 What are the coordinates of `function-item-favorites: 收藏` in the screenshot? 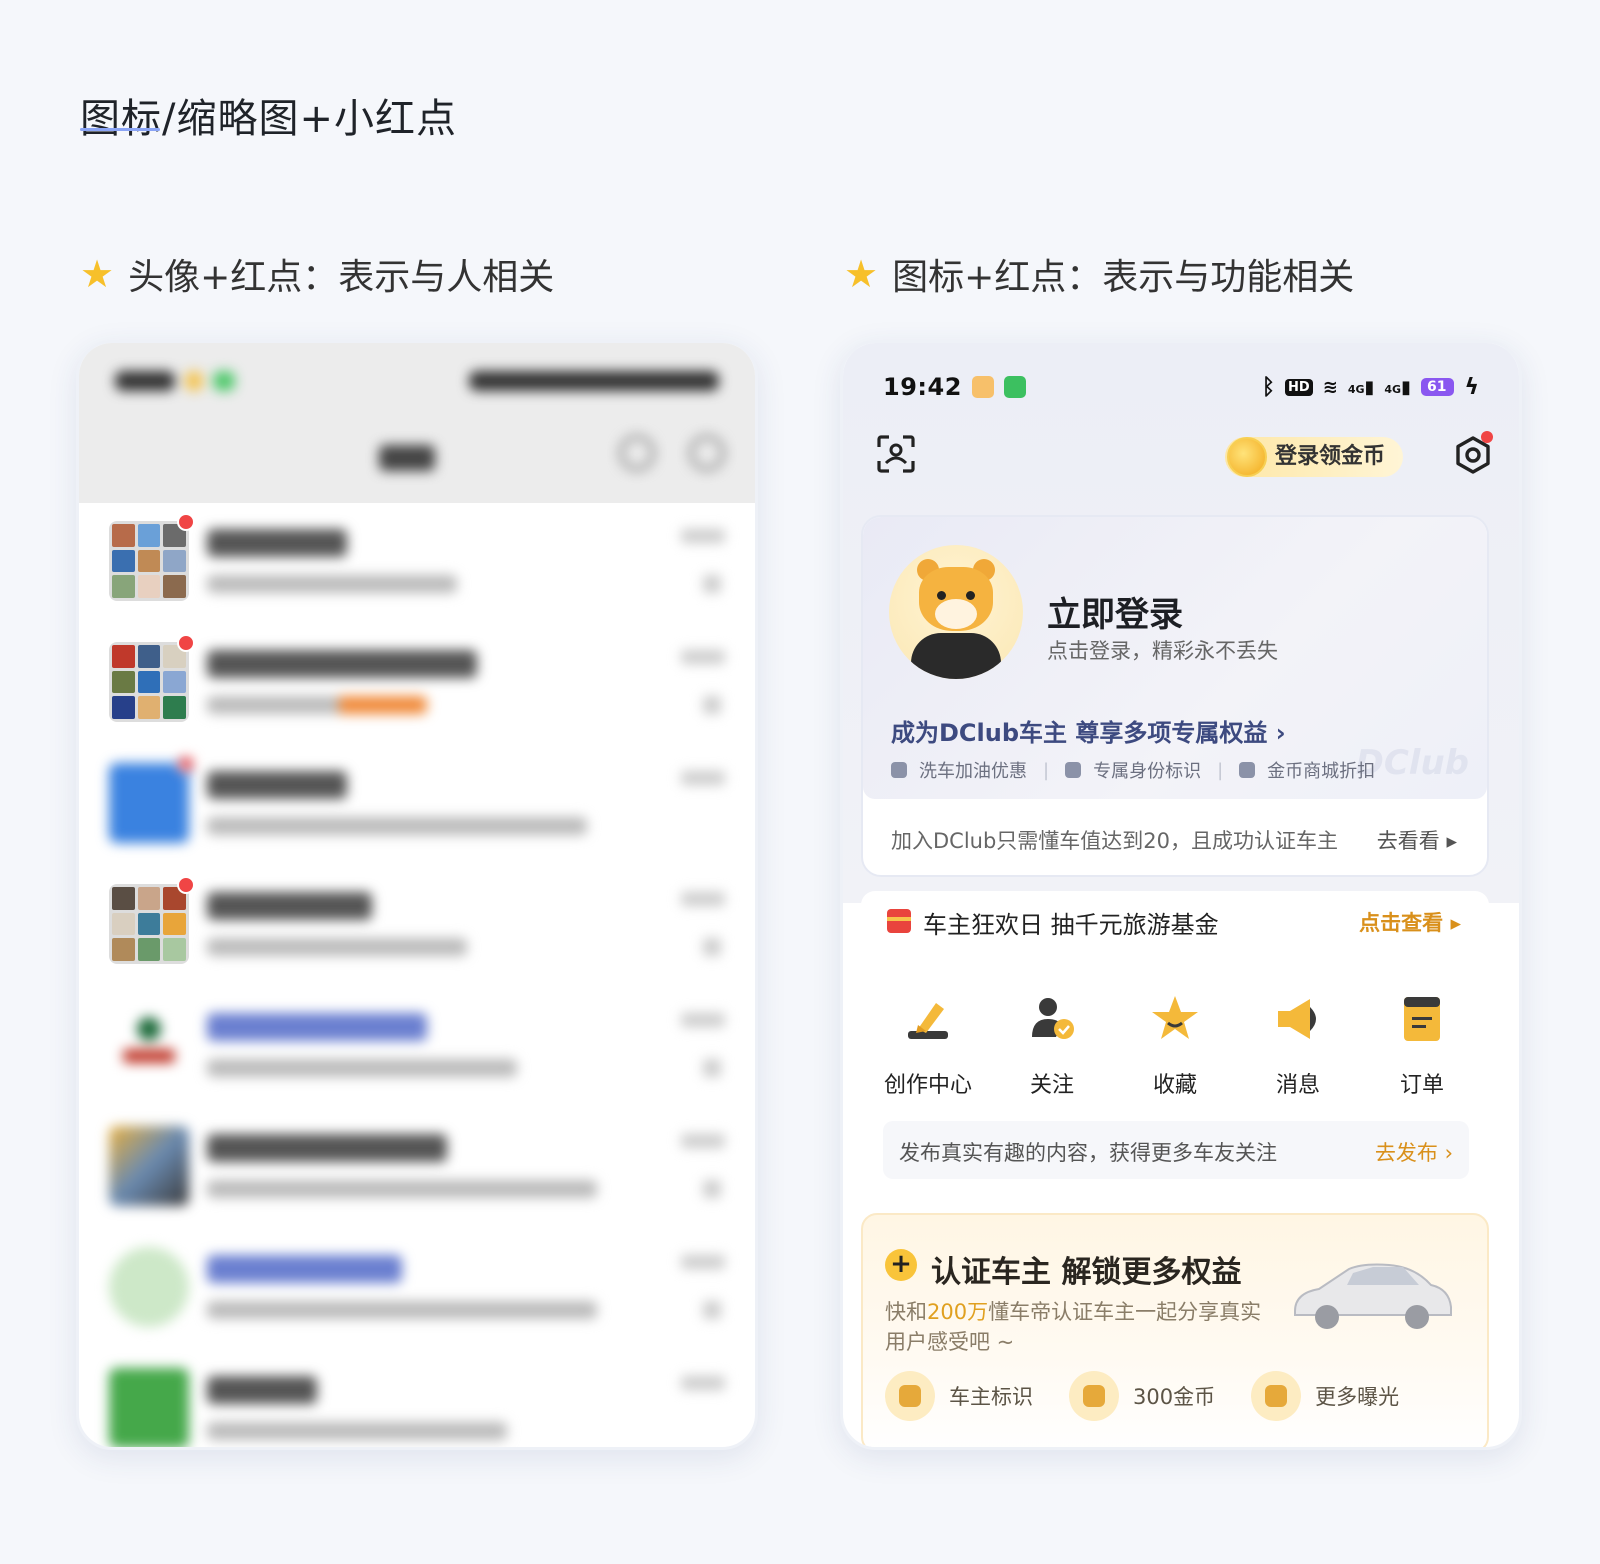 It's located at (1175, 1046).